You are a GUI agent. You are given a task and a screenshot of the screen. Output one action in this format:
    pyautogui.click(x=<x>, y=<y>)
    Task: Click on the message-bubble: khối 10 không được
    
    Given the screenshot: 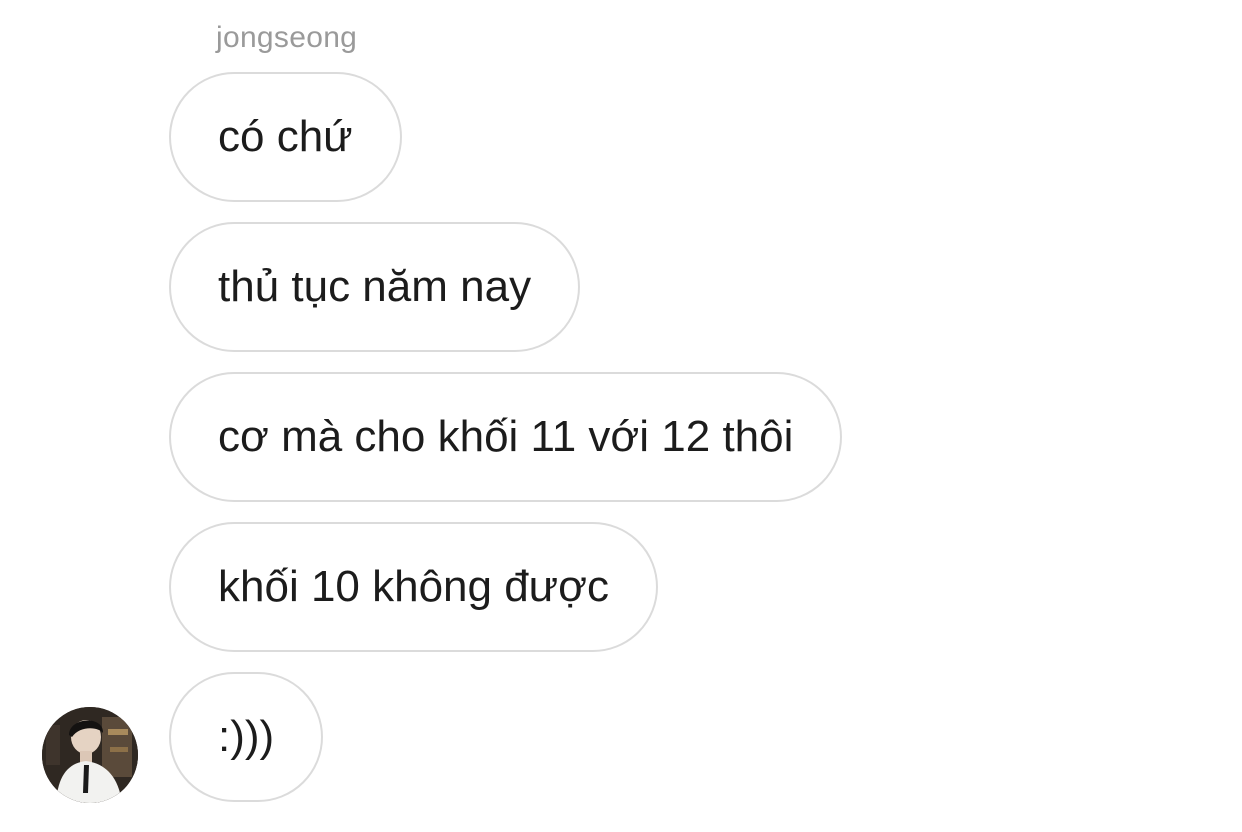 What is the action you would take?
    pyautogui.click(x=413, y=587)
    